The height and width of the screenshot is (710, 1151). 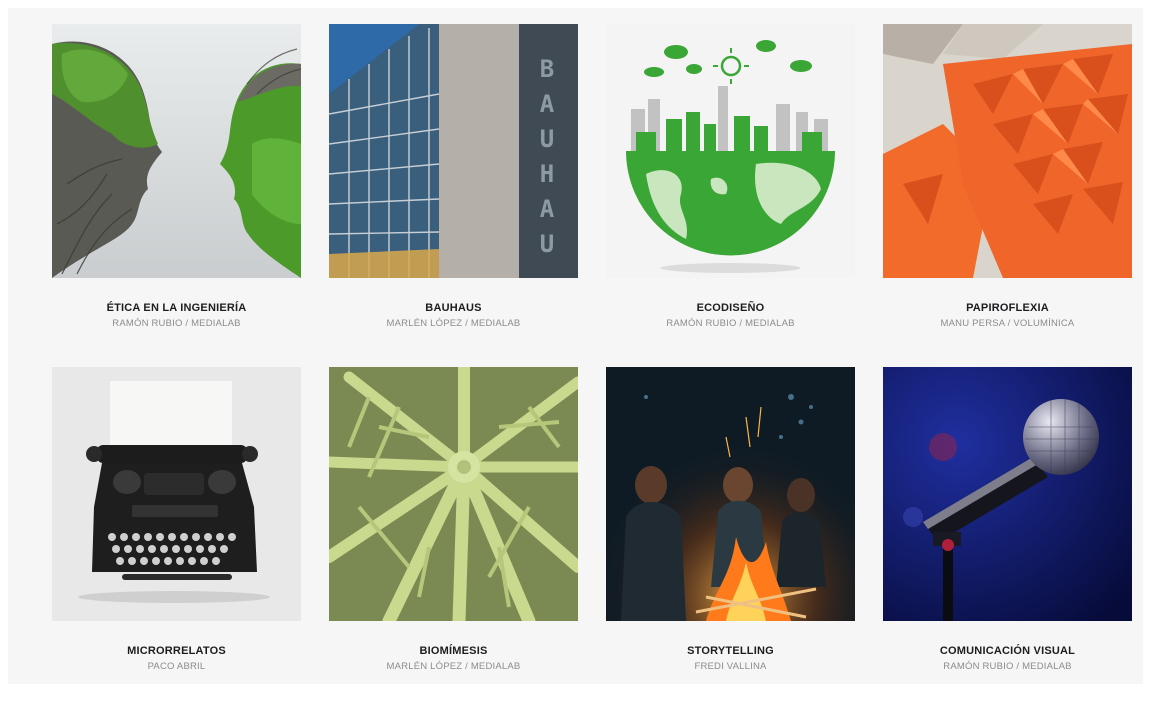 What do you see at coordinates (1007, 651) in the screenshot?
I see `course-title: COMUNICACIÓN VISUAL` at bounding box center [1007, 651].